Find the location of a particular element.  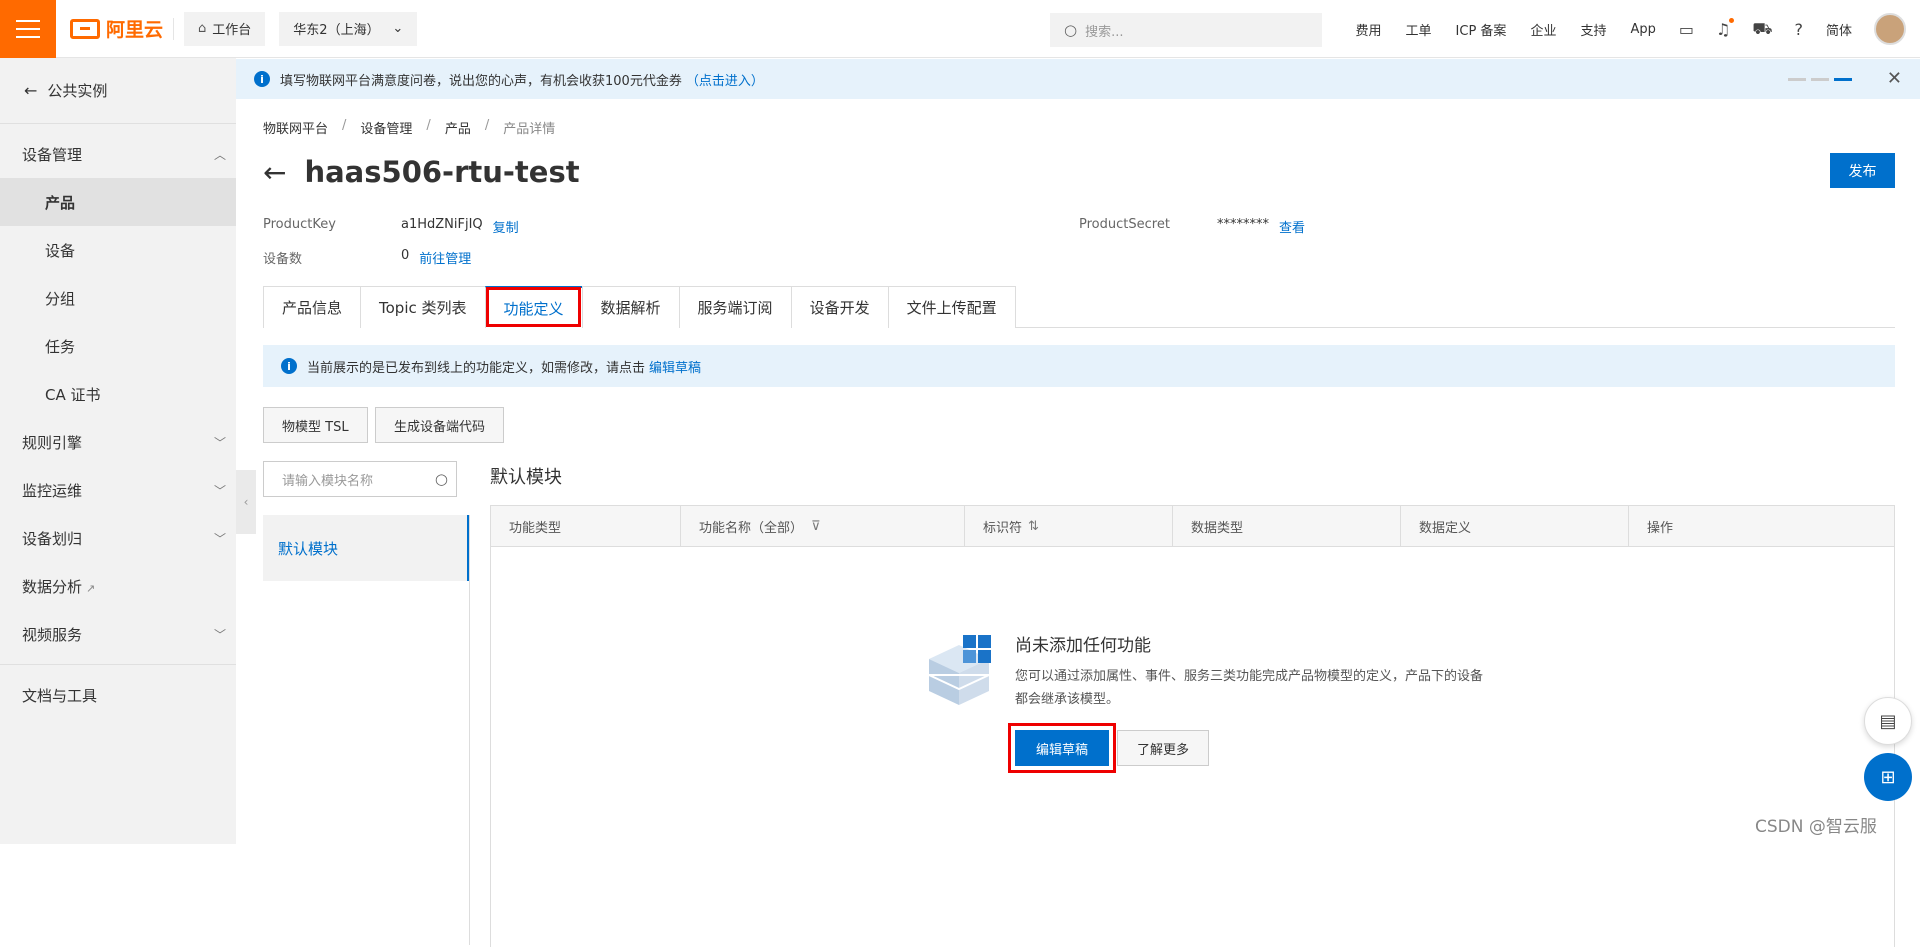

module-title: 默认模块 is located at coordinates (526, 477).